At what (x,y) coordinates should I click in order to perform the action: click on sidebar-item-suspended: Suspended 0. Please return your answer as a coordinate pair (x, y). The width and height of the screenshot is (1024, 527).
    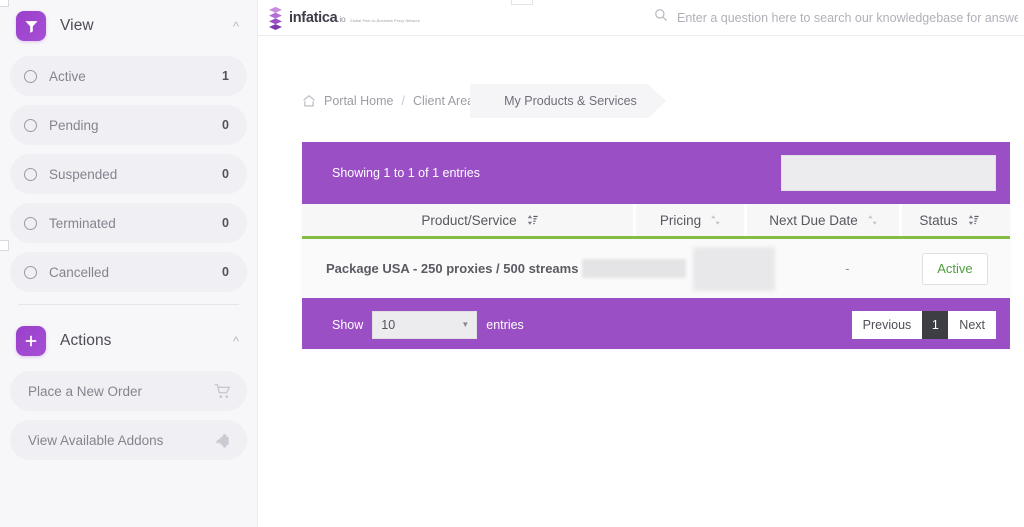
    Looking at the image, I should click on (128, 174).